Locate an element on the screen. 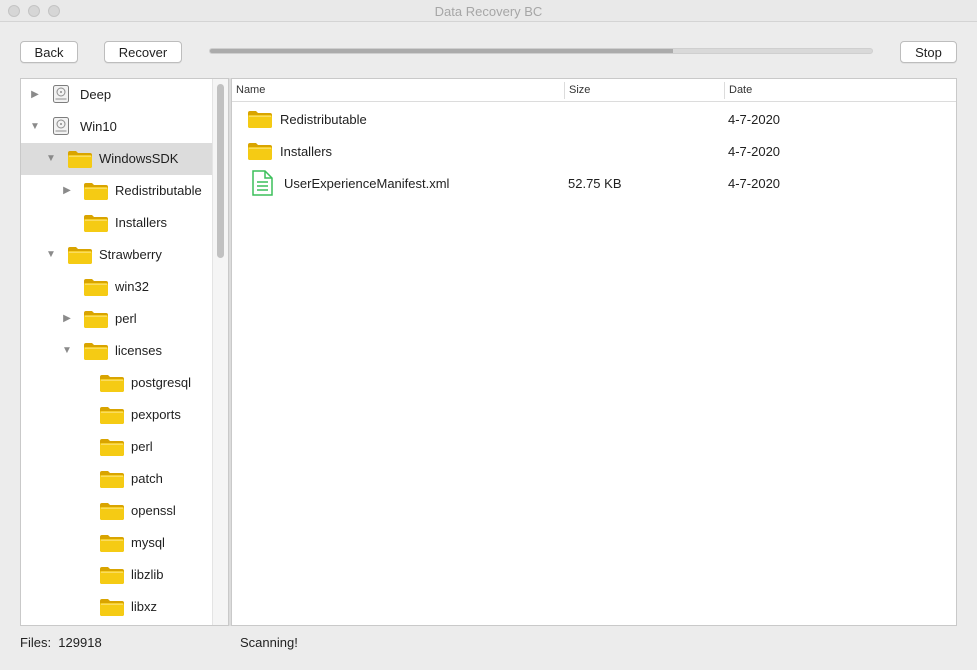  column-header-size: Size is located at coordinates (579, 90).